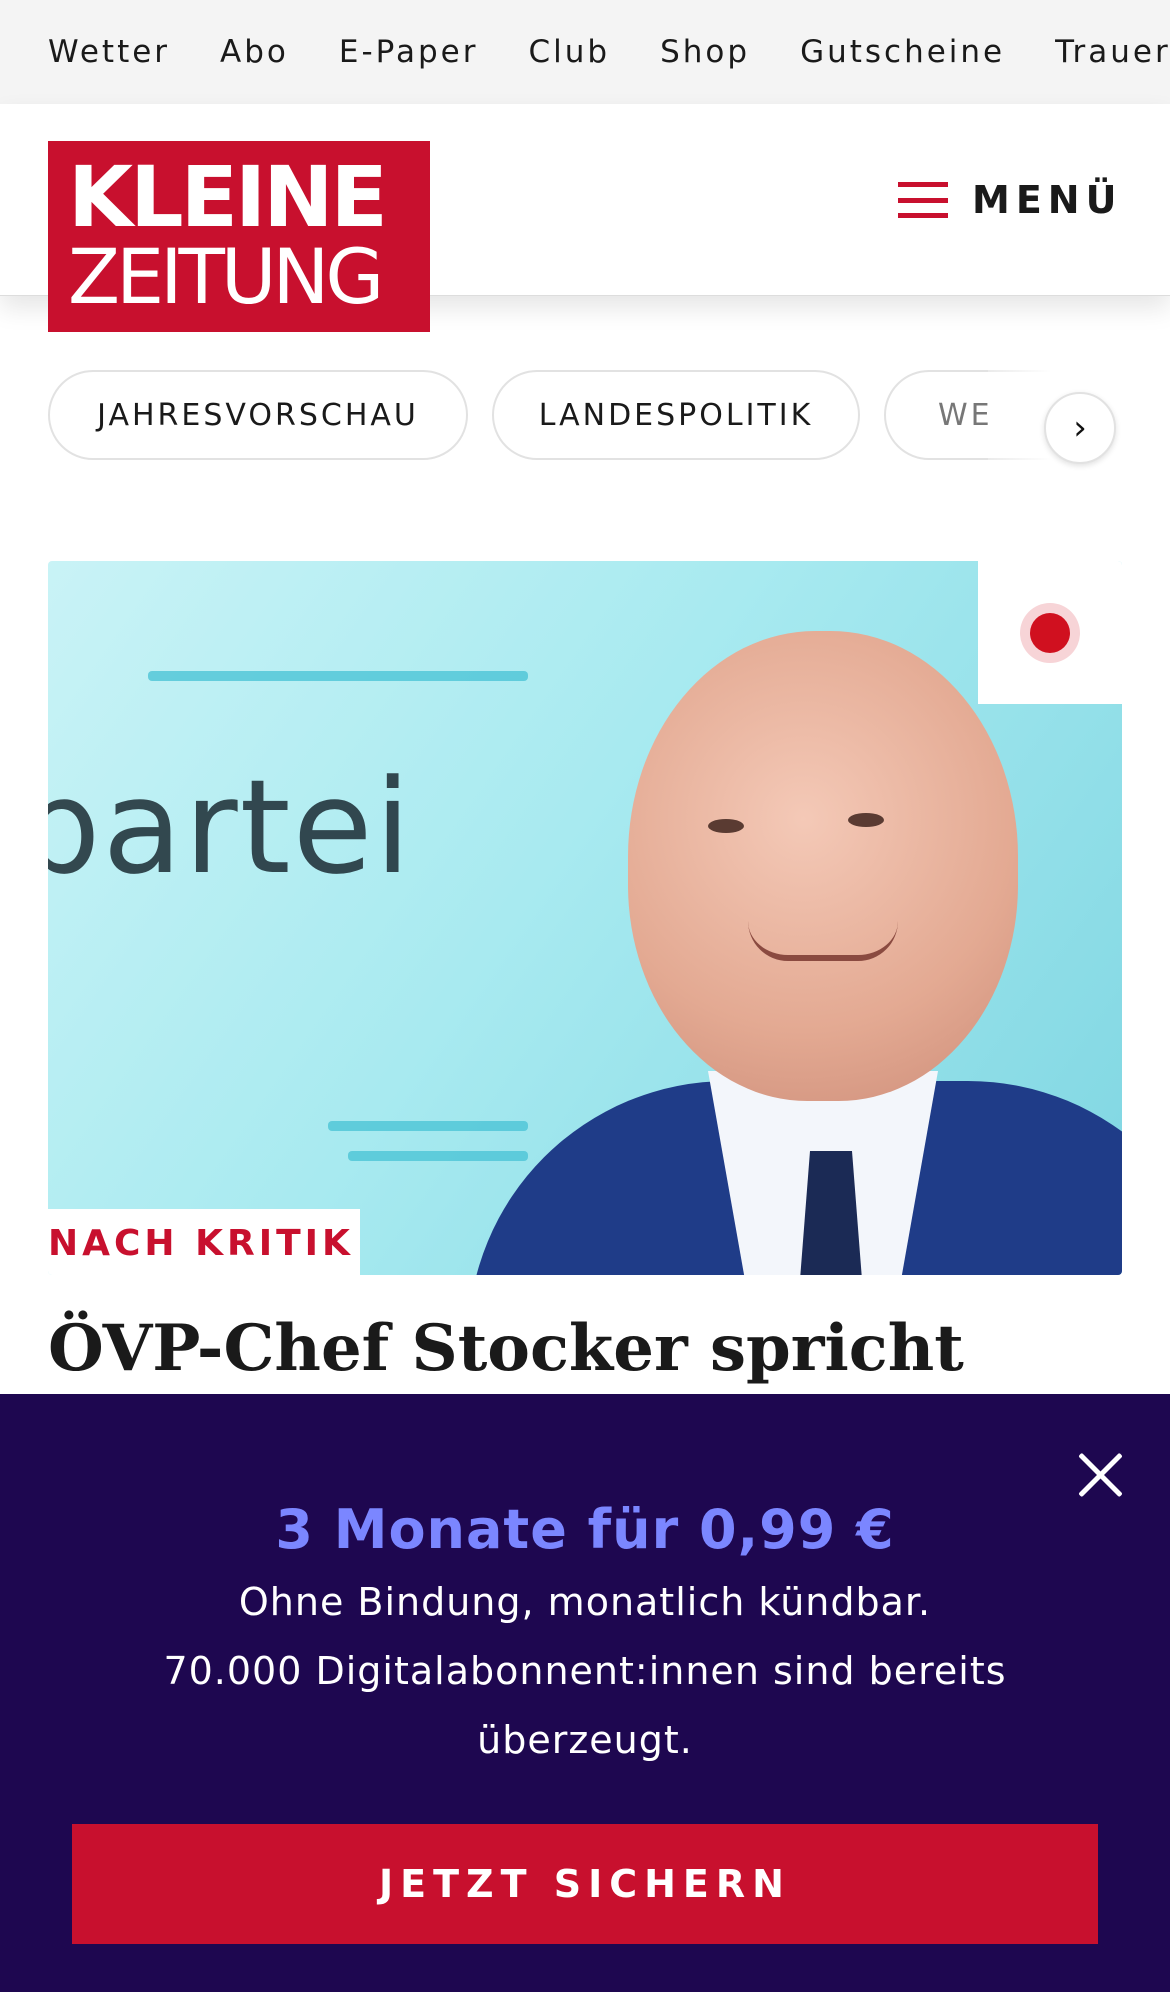 The height and width of the screenshot is (1992, 1170). Describe the element at coordinates (1047, 200) in the screenshot. I see `menu-label: MENÜ` at that location.